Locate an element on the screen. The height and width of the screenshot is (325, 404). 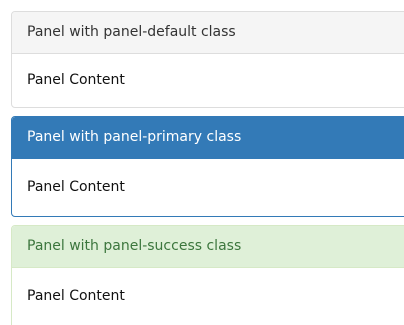
panel-default-body: Panel Content is located at coordinates (76, 80).